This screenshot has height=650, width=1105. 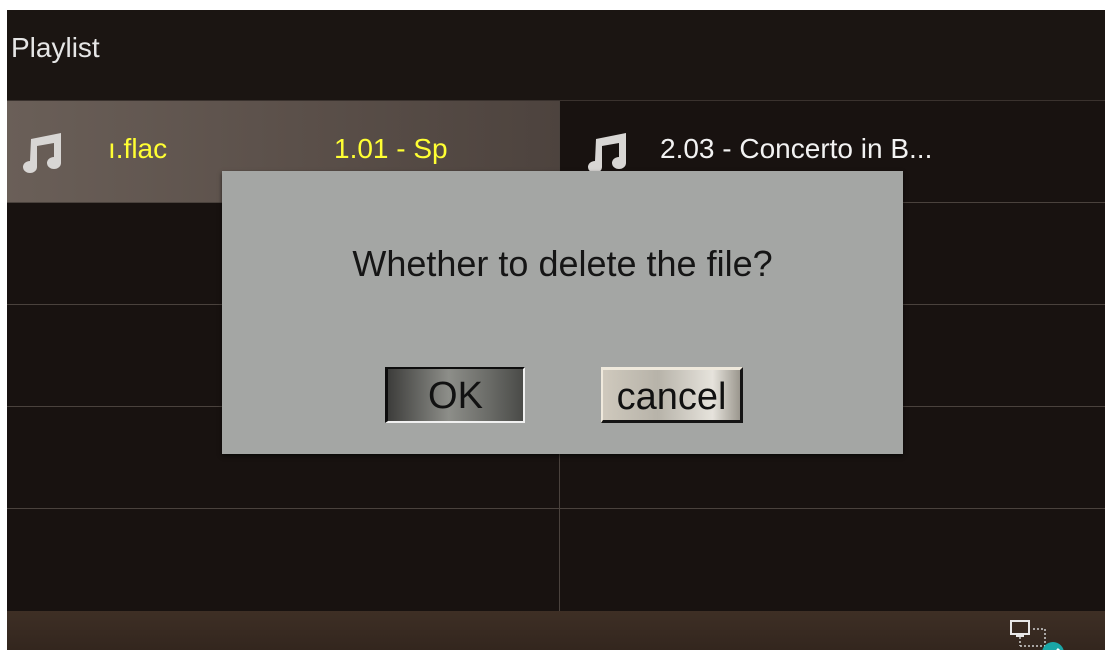 What do you see at coordinates (138, 148) in the screenshot?
I see `playlist-item-filename: ı.flac` at bounding box center [138, 148].